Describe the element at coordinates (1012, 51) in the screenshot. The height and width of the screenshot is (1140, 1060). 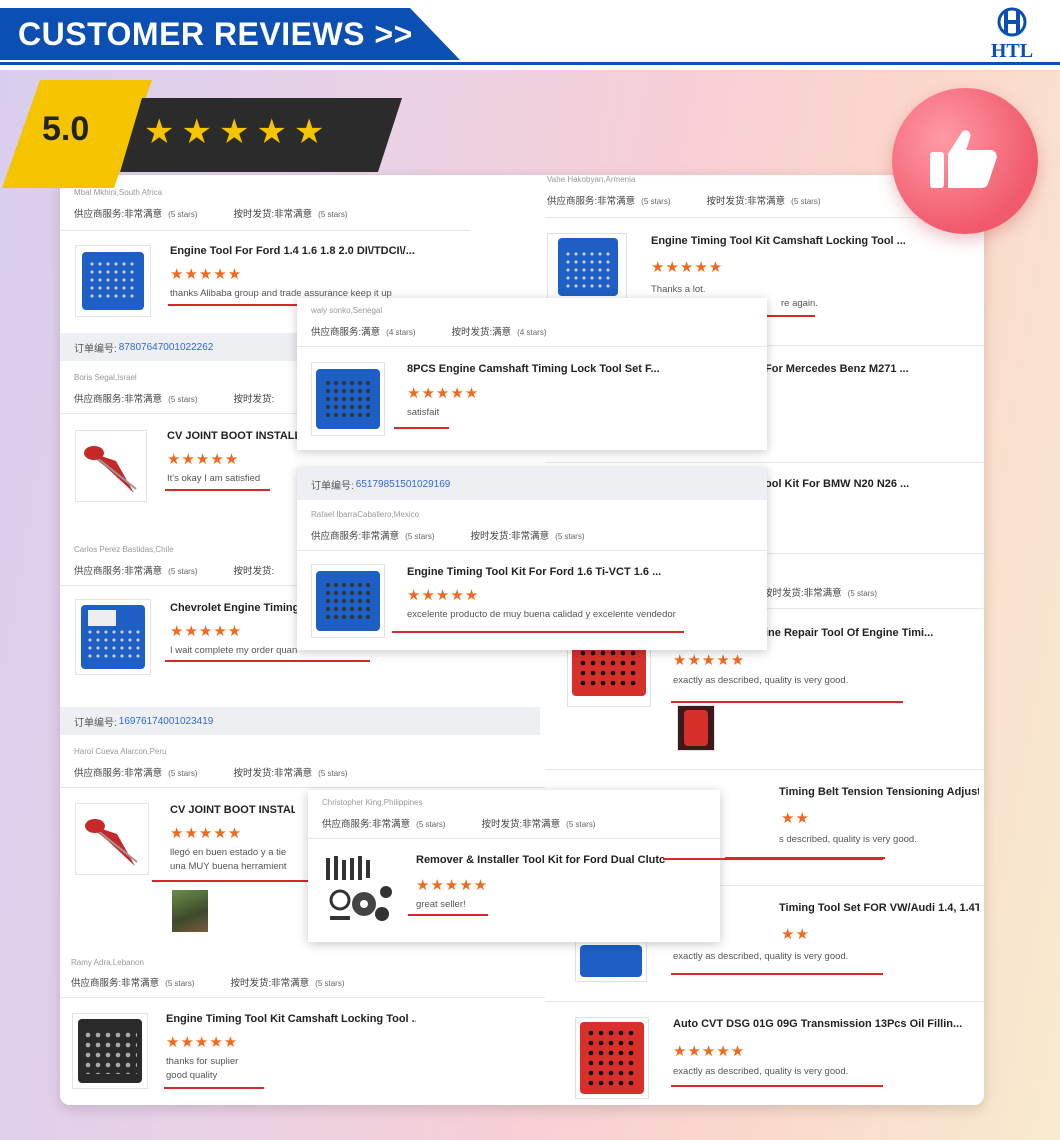
I see `logo-text: HTL` at that location.